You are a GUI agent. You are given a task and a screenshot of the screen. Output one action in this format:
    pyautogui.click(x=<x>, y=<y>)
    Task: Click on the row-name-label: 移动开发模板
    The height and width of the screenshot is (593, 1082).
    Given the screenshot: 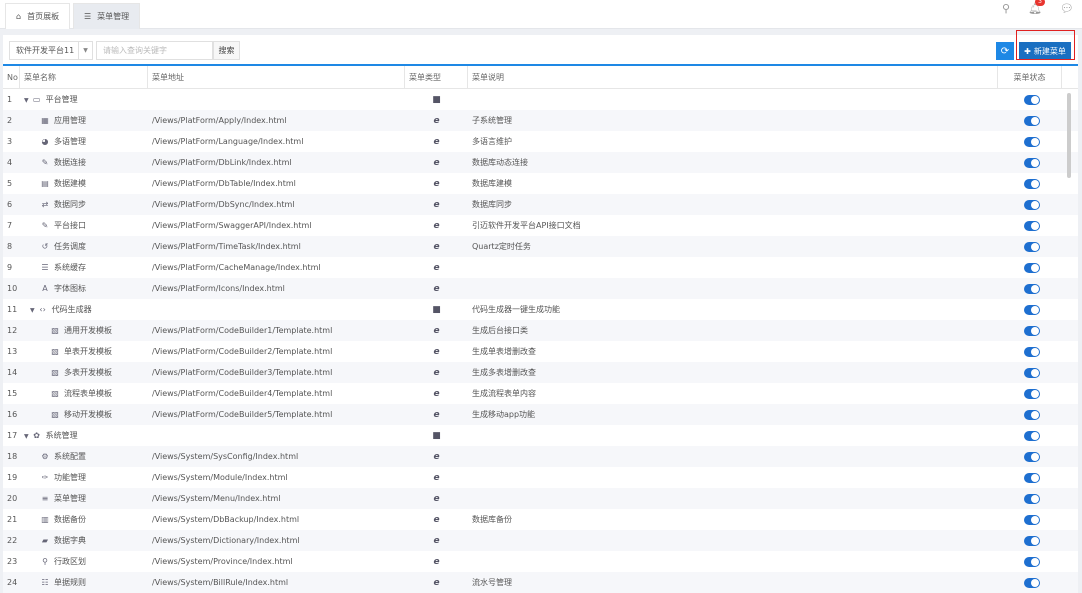 What is the action you would take?
    pyautogui.click(x=88, y=414)
    